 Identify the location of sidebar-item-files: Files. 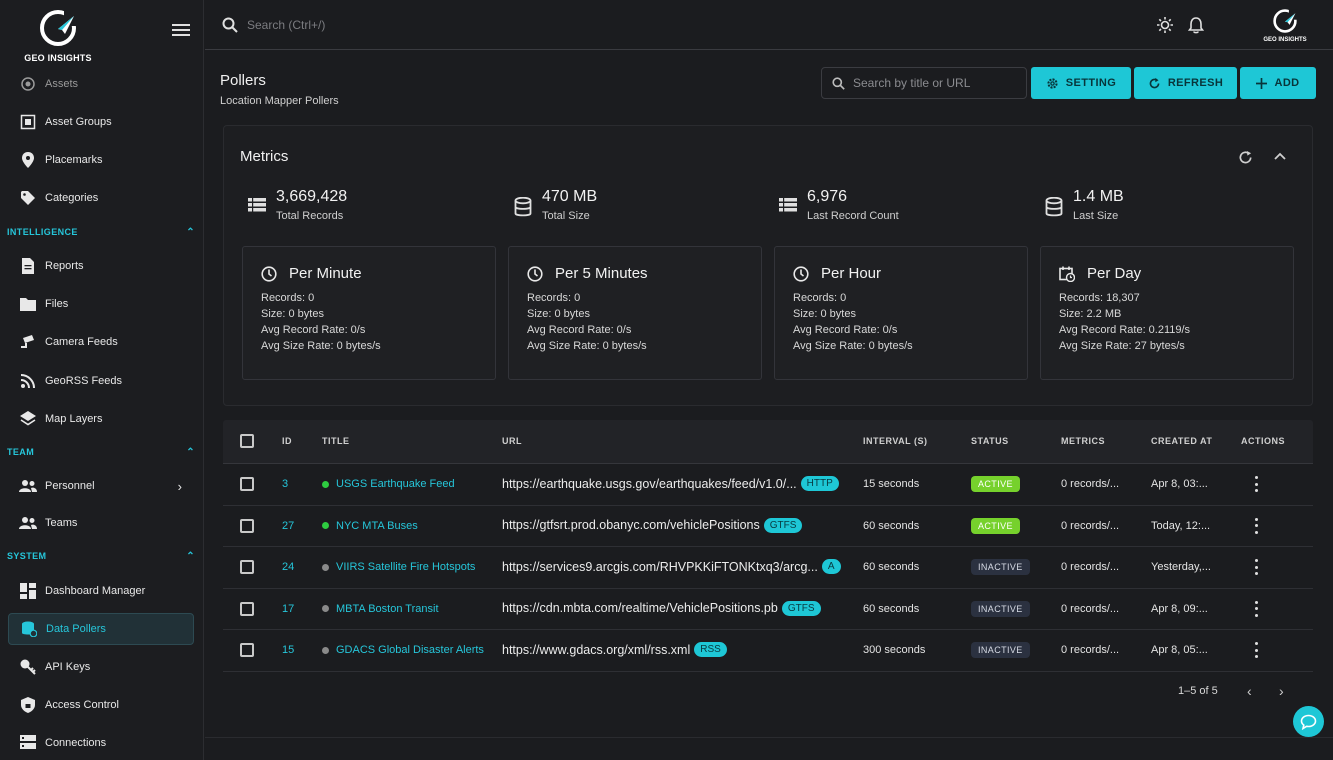
(106, 304).